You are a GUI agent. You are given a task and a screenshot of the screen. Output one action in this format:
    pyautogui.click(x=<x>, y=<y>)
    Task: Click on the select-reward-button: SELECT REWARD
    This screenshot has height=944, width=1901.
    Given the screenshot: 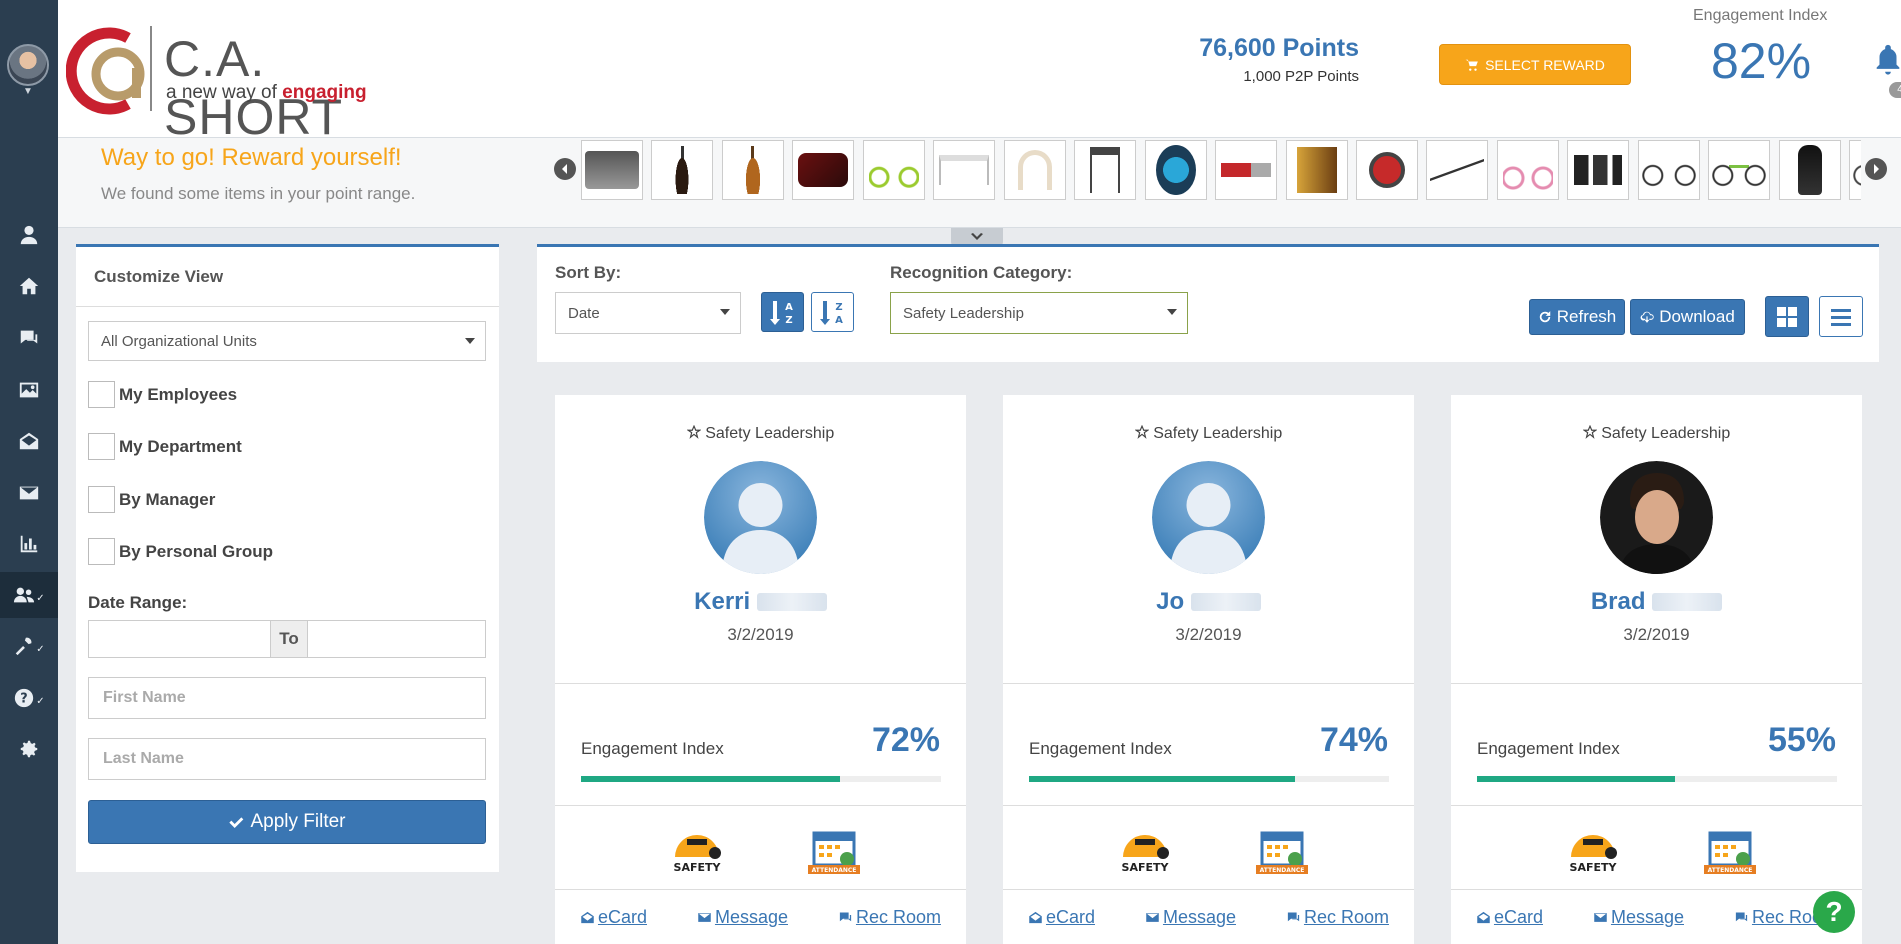 What is the action you would take?
    pyautogui.click(x=1535, y=64)
    